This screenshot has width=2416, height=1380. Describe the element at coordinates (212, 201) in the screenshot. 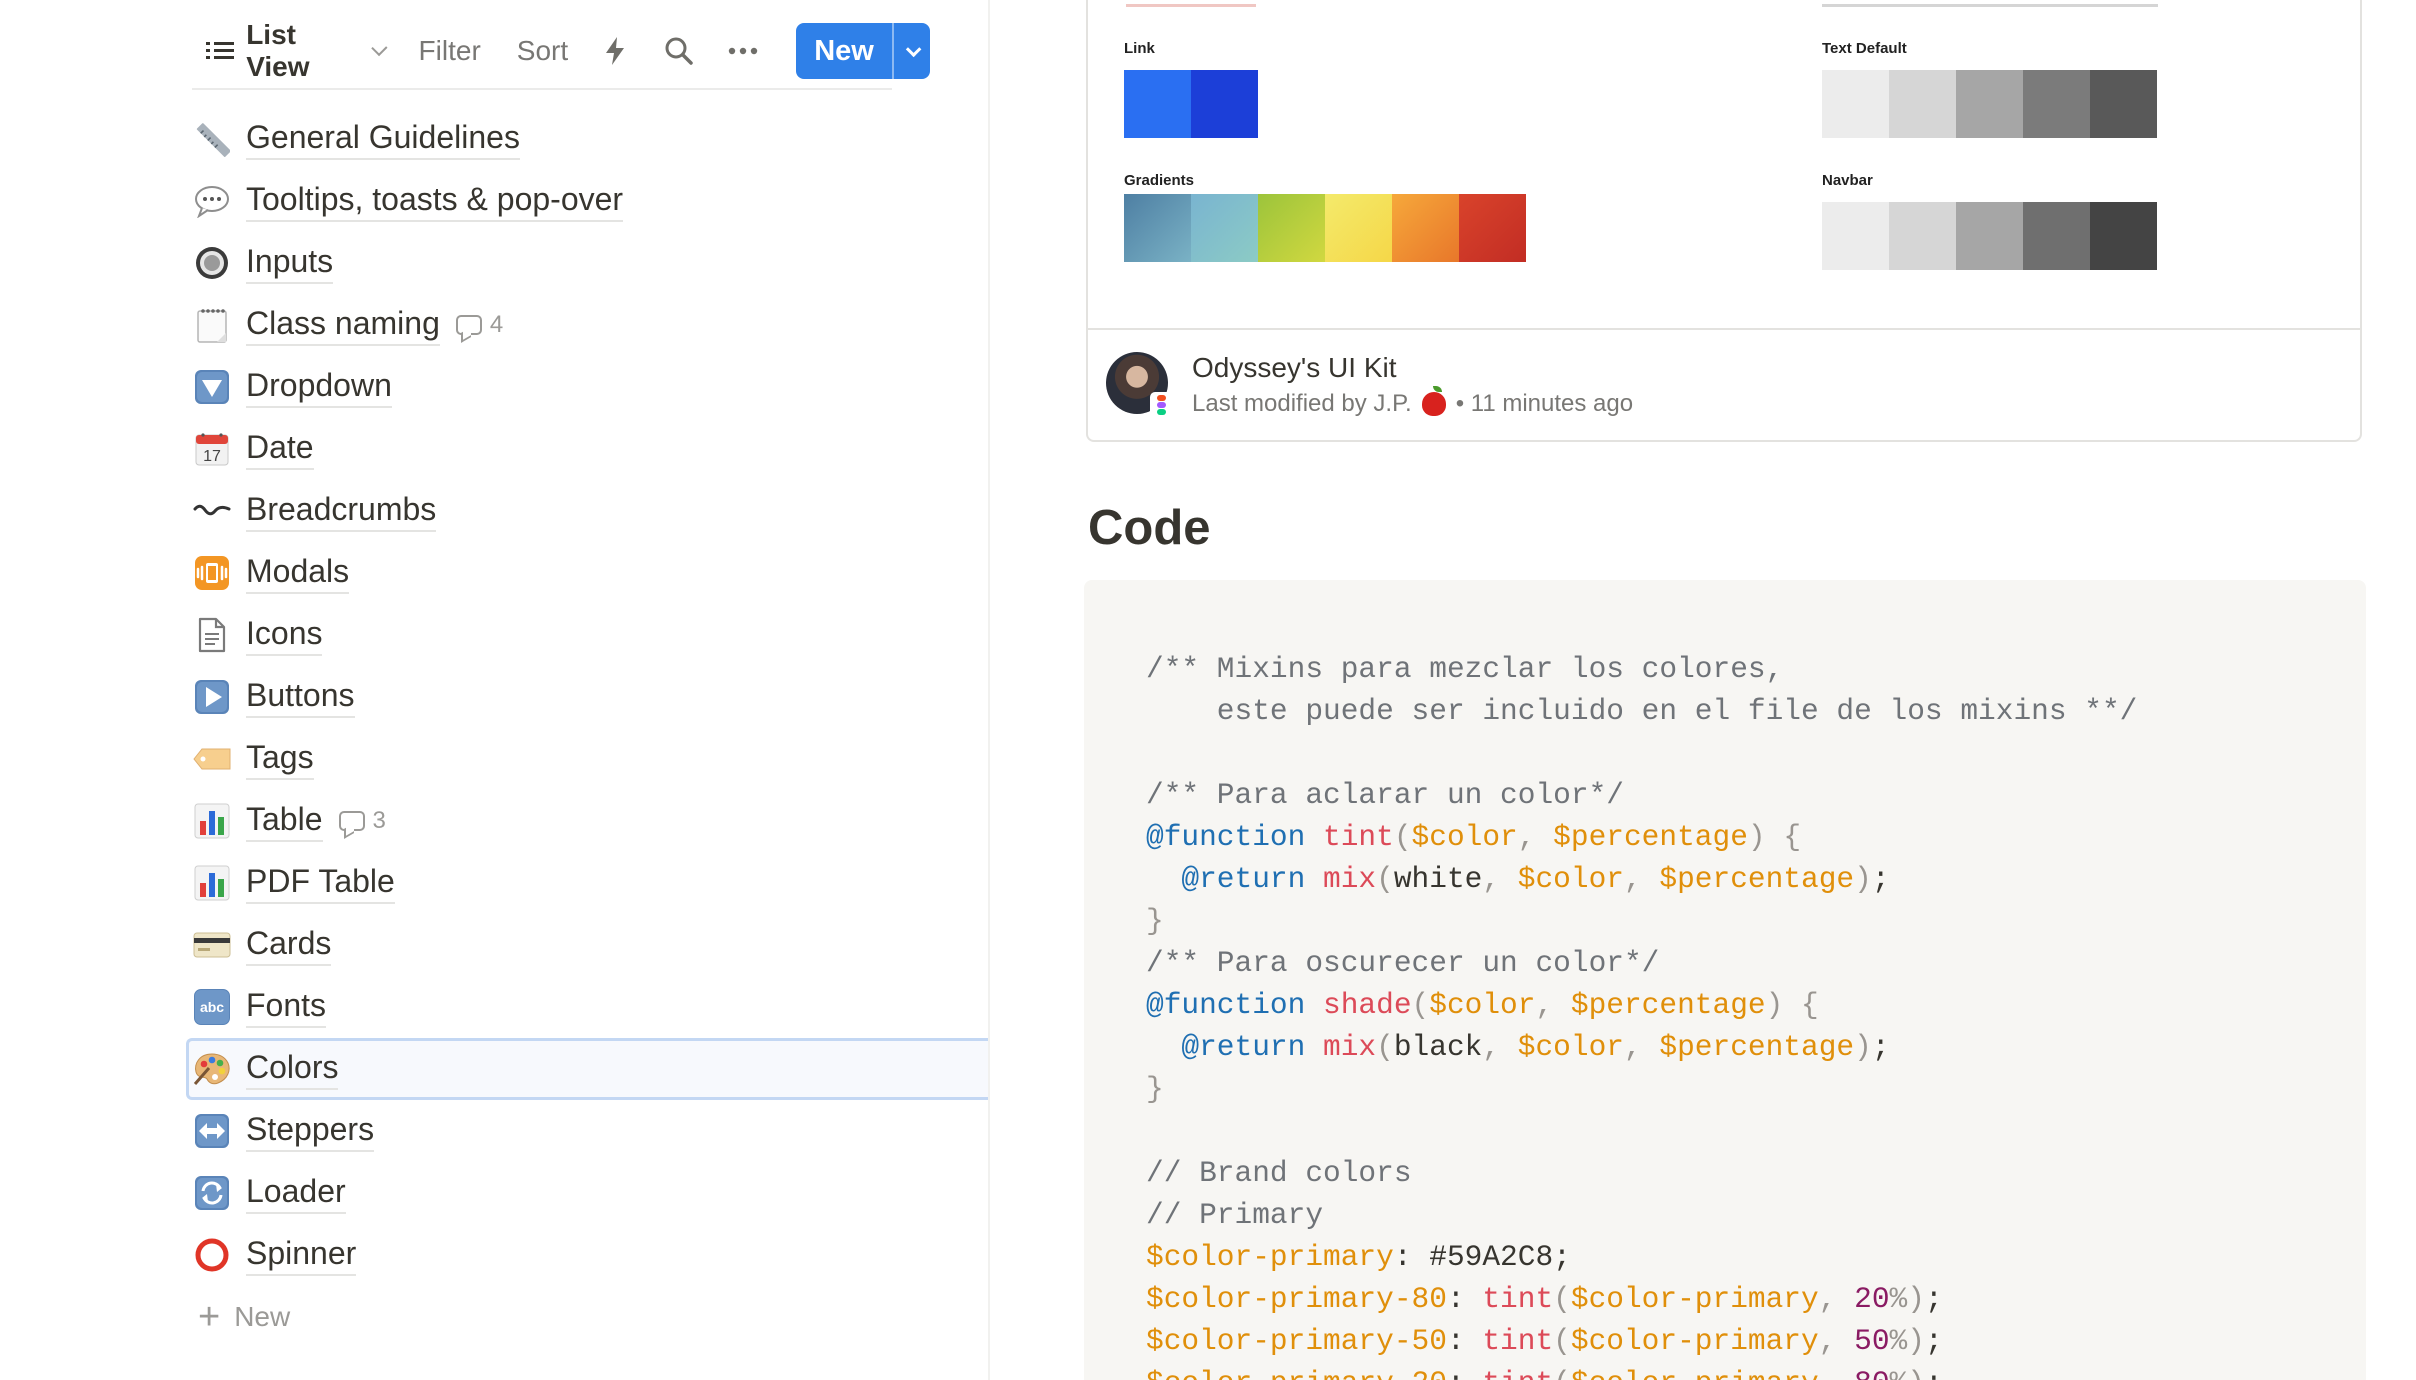

I see `speech-balloon-icon` at that location.